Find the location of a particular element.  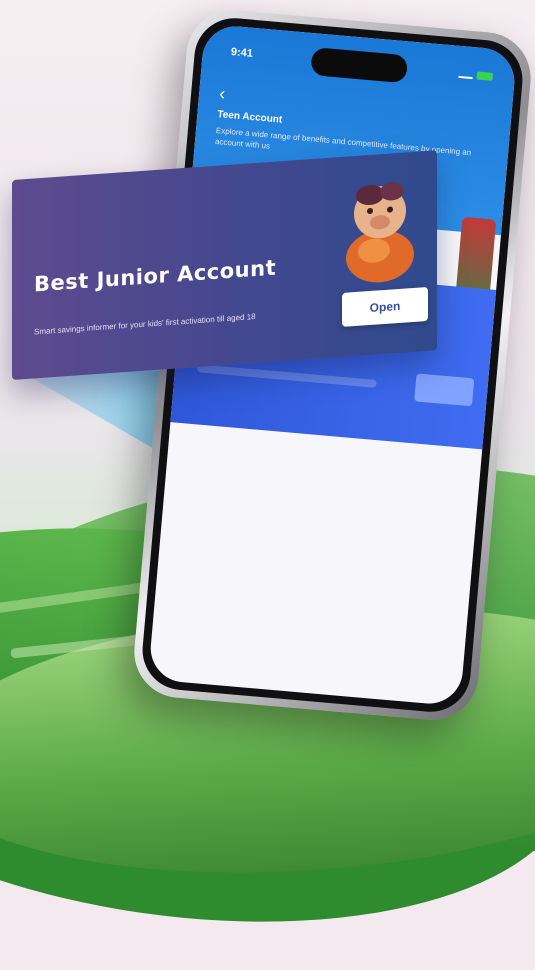

chevron-left-icon: ‹ is located at coordinates (222, 93).